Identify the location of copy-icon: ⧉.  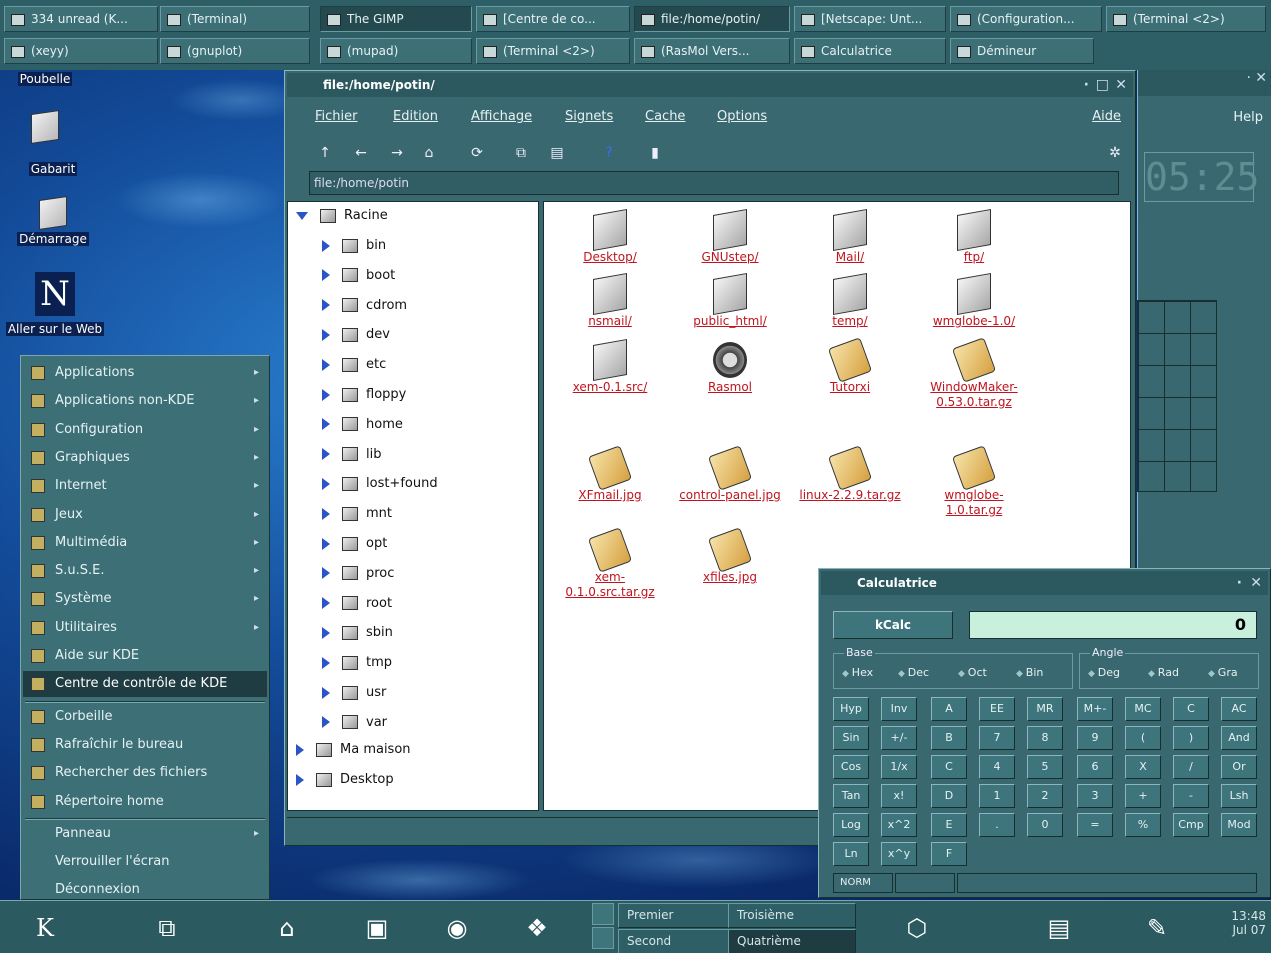
(521, 153).